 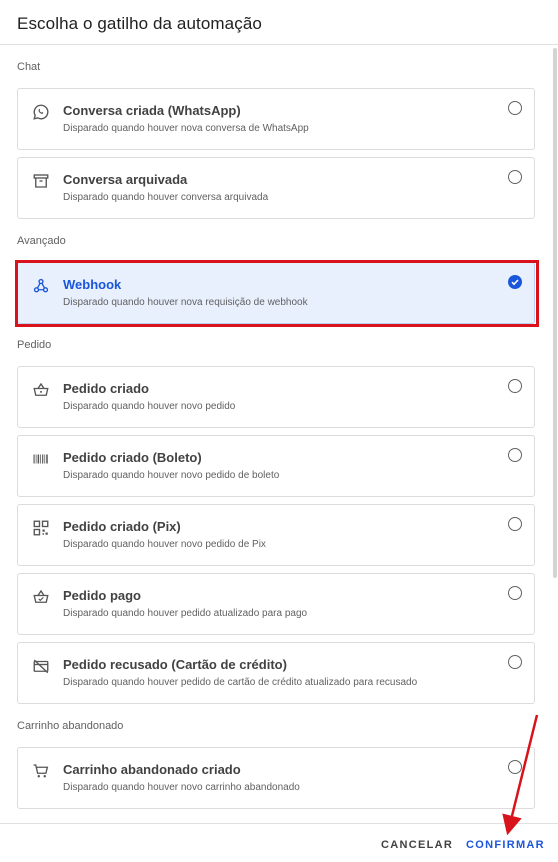 What do you see at coordinates (41, 241) in the screenshot?
I see `section-label-avancado: Avançado` at bounding box center [41, 241].